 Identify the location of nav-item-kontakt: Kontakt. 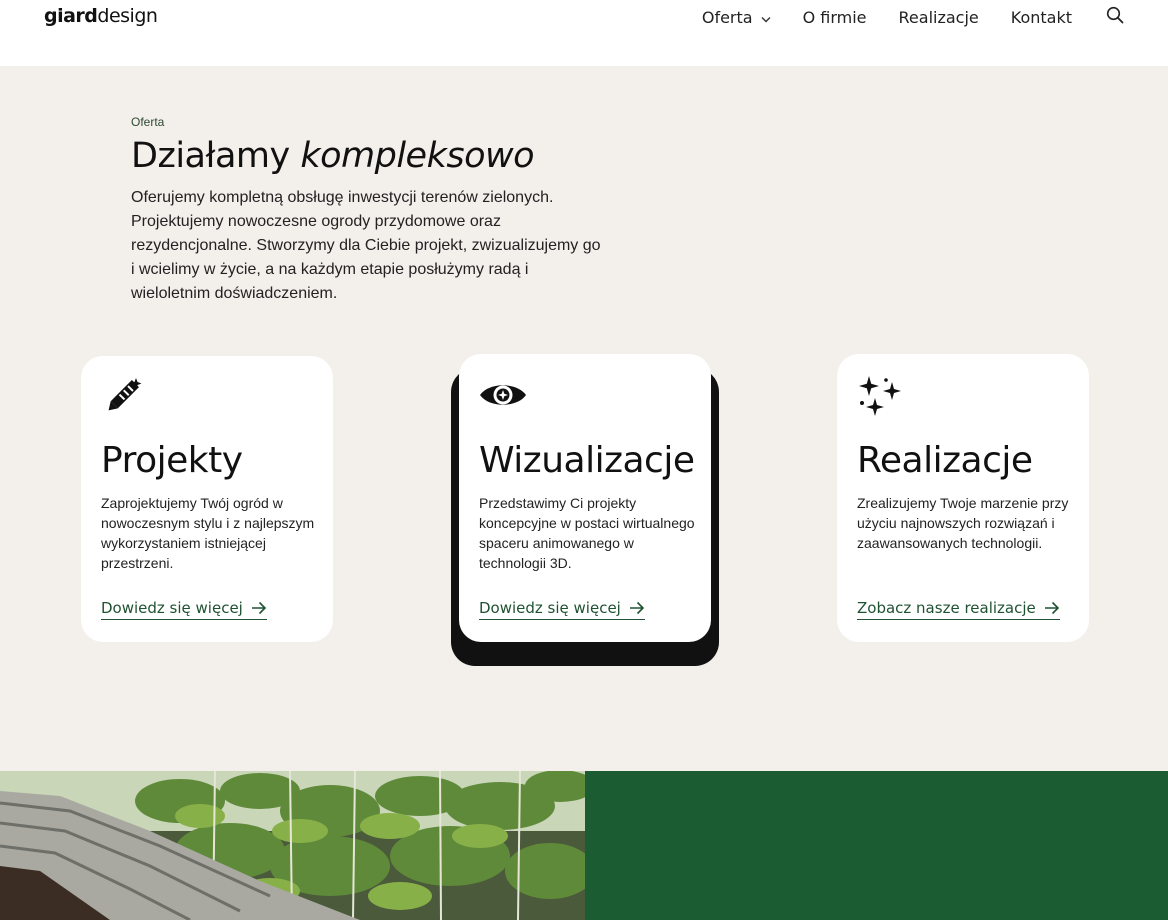
(1041, 17).